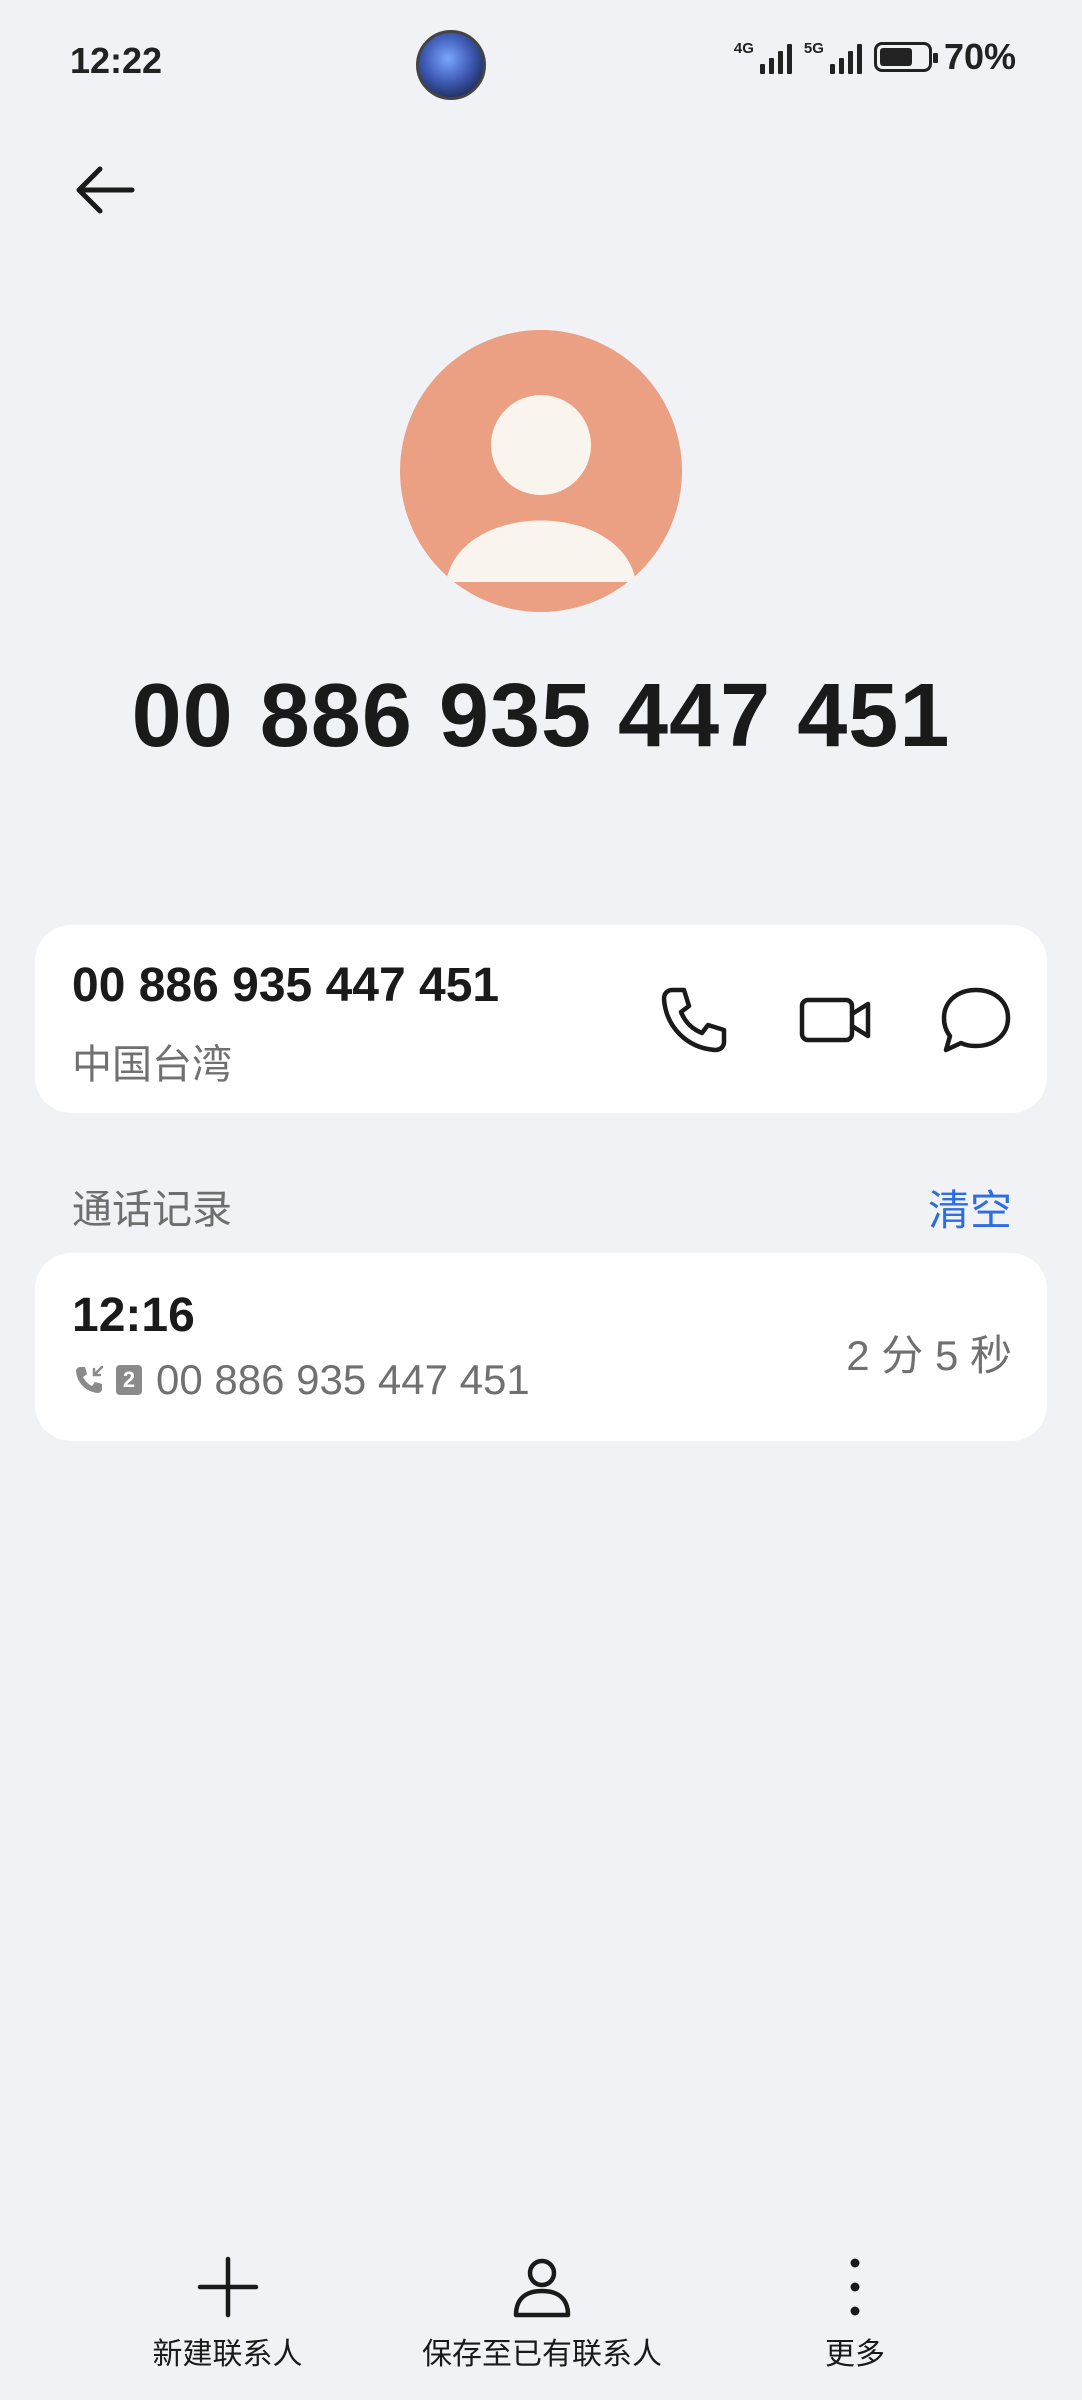  What do you see at coordinates (813, 48) in the screenshot?
I see `network-type-label: 5G` at bounding box center [813, 48].